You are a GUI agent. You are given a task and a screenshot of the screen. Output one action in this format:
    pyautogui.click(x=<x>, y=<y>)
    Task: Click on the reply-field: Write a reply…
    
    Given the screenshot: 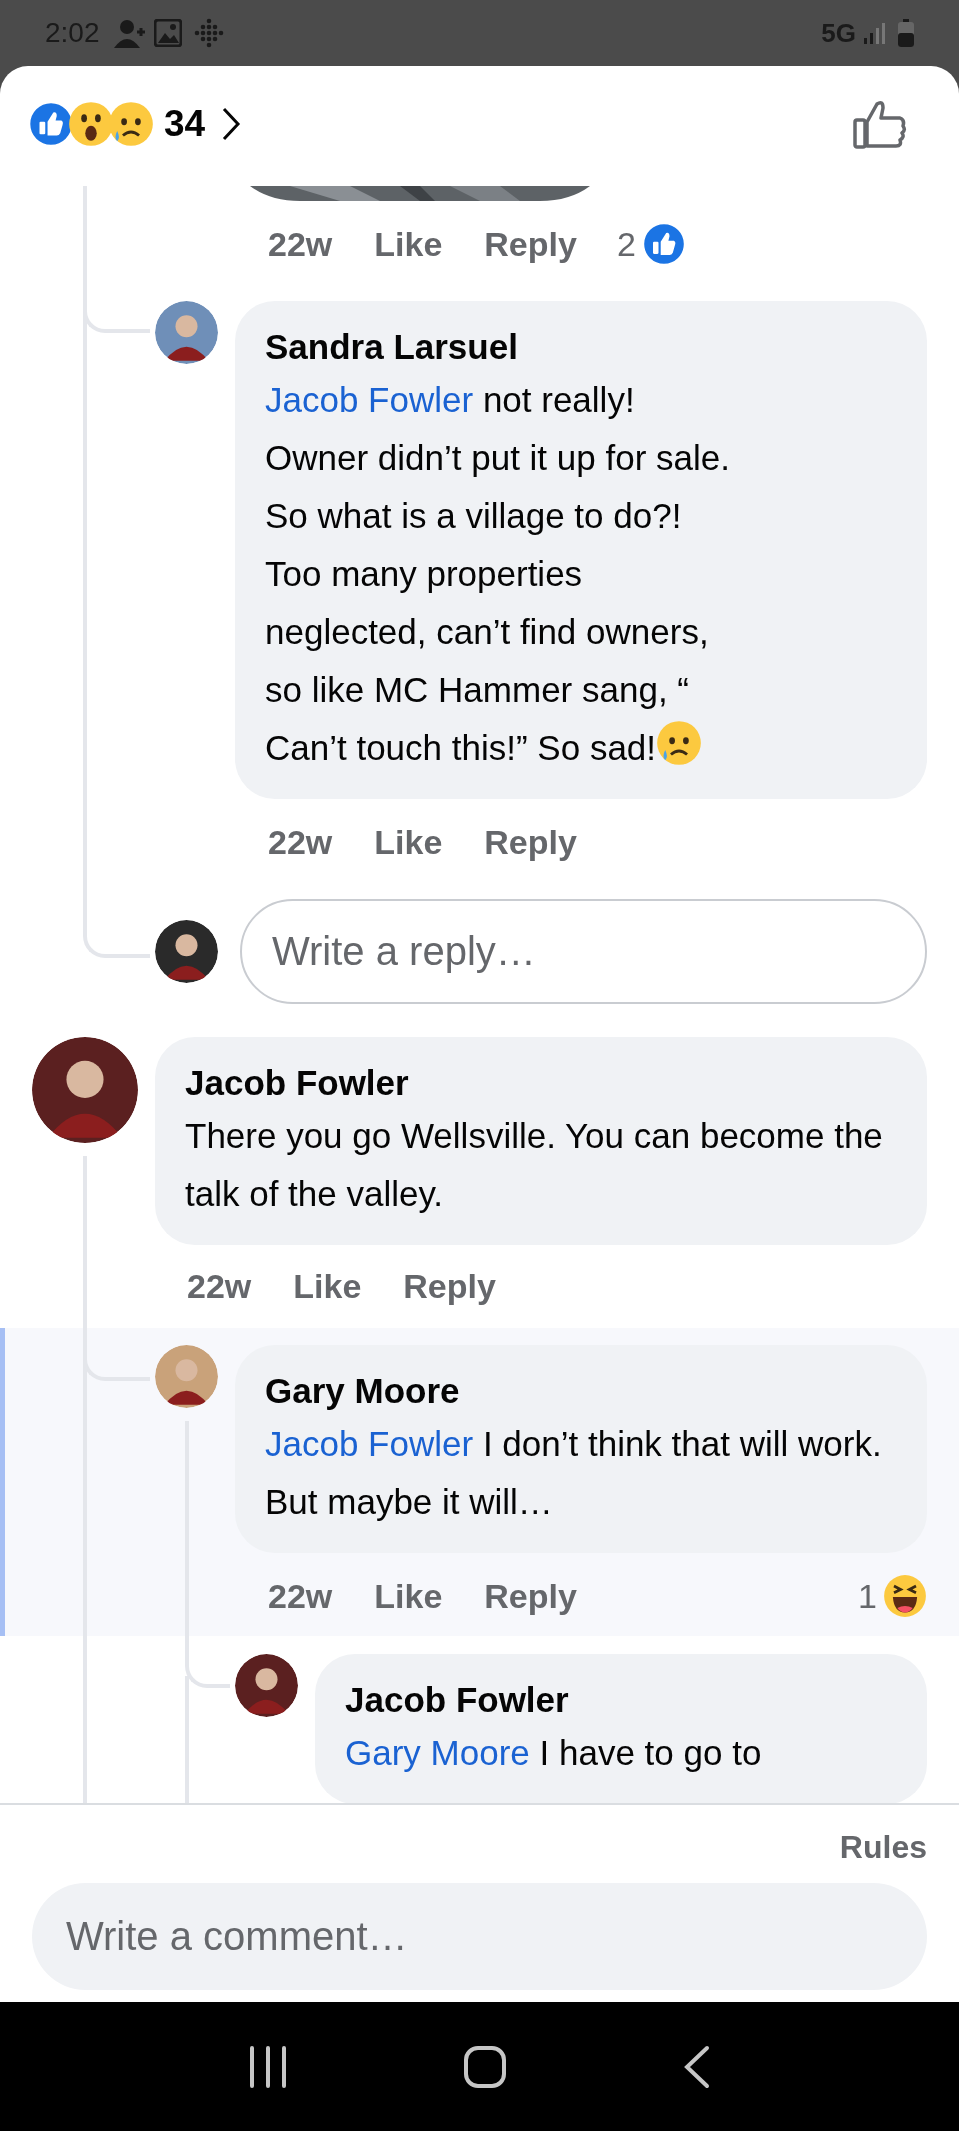 What is the action you would take?
    pyautogui.click(x=583, y=951)
    